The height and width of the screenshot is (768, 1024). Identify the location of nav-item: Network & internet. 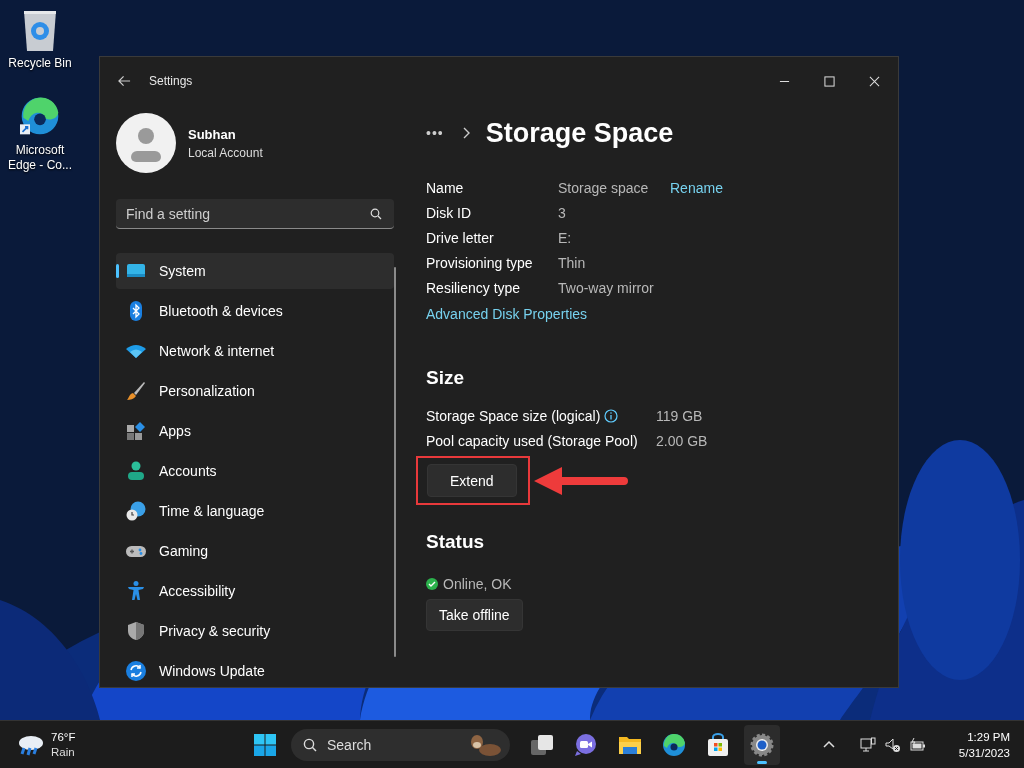
(255, 351).